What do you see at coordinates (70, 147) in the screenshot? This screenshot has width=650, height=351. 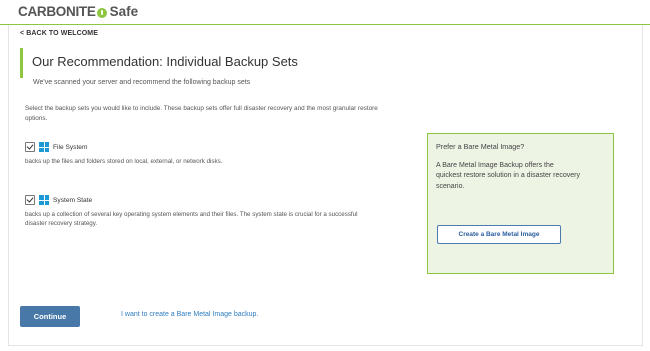 I see `file-system-label: File System` at bounding box center [70, 147].